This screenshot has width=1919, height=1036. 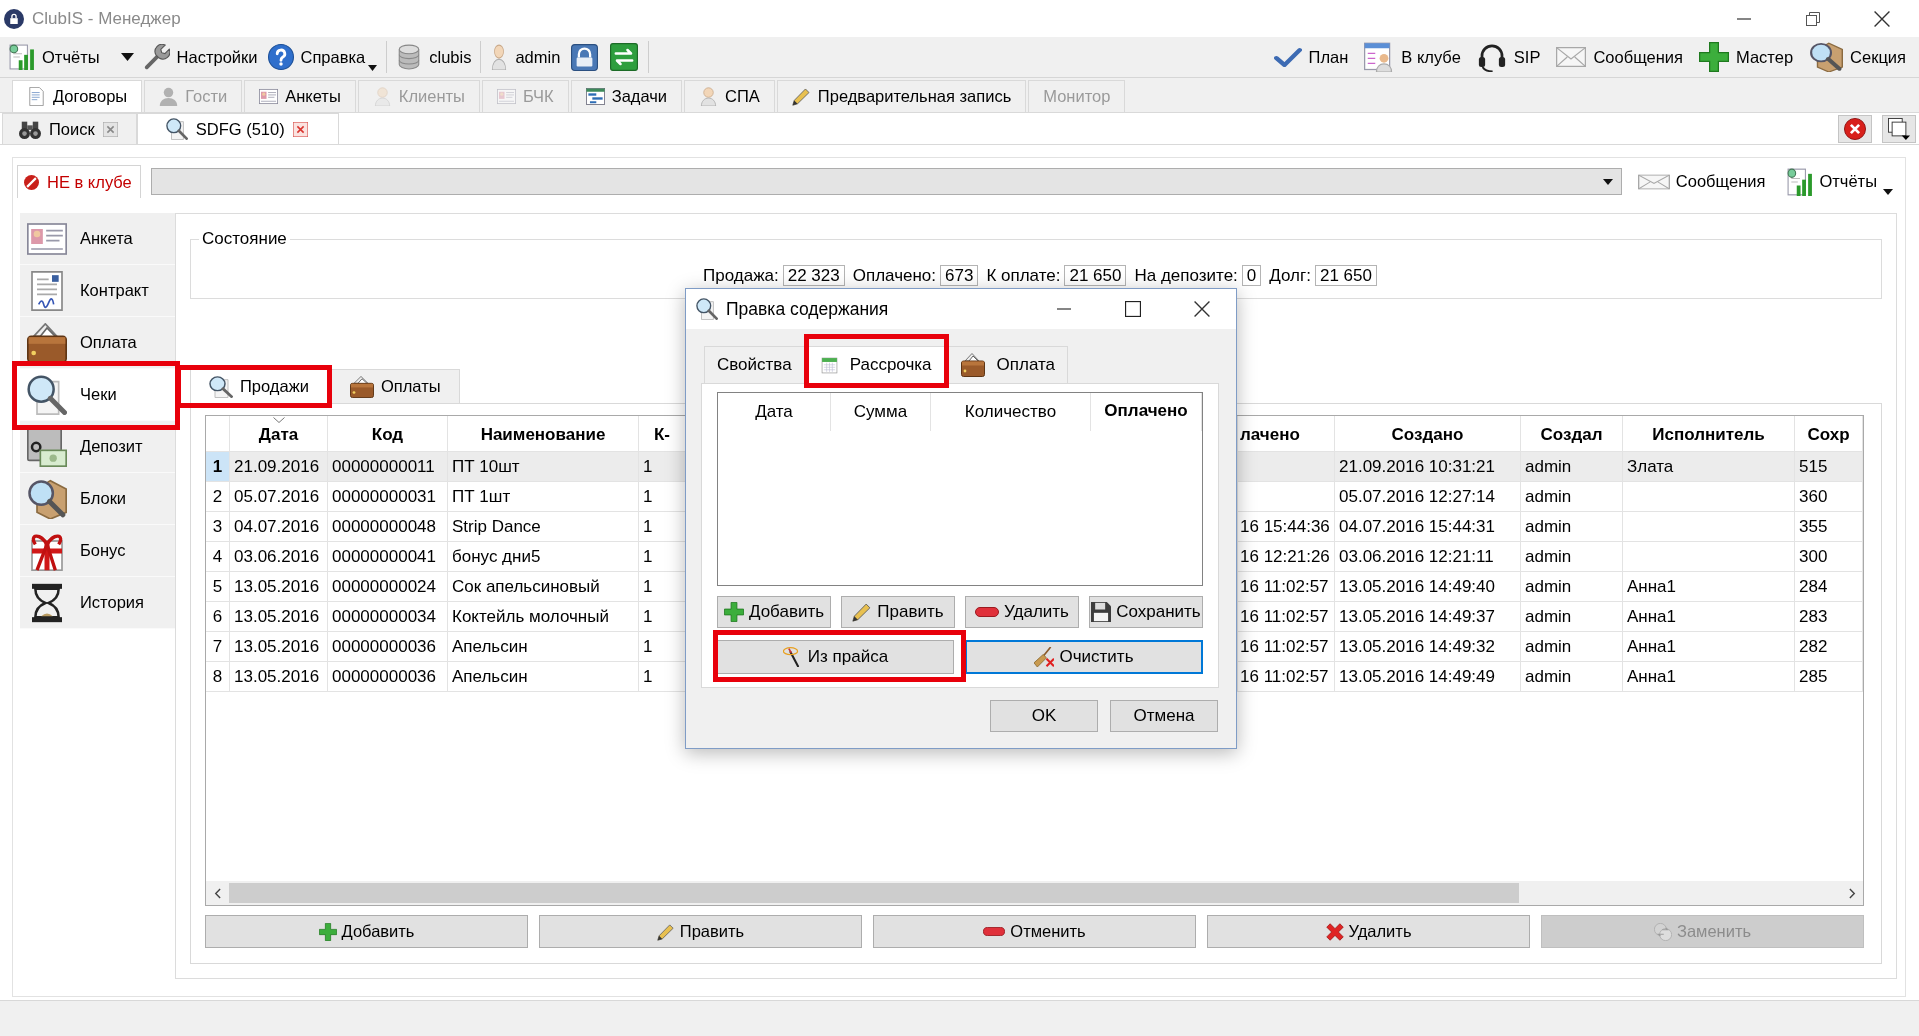 What do you see at coordinates (881, 412) in the screenshot?
I see `column-header: Сумма` at bounding box center [881, 412].